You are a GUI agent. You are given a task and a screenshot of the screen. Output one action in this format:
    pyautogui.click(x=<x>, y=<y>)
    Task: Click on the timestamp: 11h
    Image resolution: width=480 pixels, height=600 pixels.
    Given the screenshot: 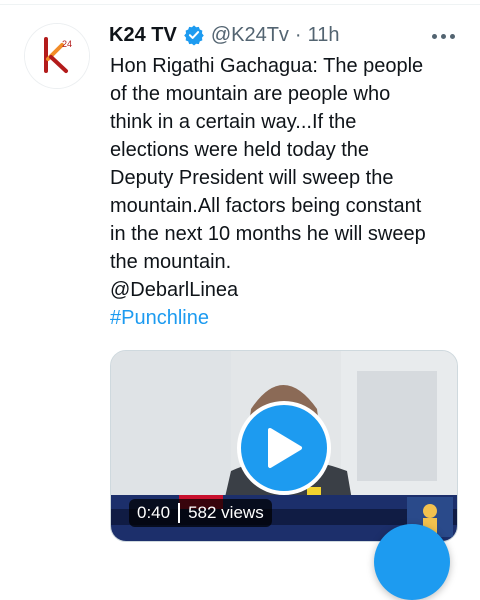 What is the action you would take?
    pyautogui.click(x=324, y=35)
    